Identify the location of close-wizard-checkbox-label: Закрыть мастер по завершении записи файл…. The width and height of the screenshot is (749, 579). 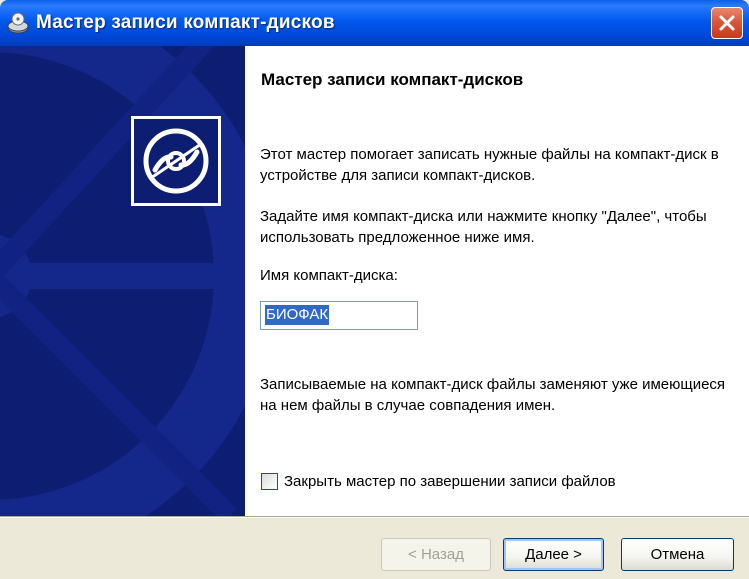
(450, 482).